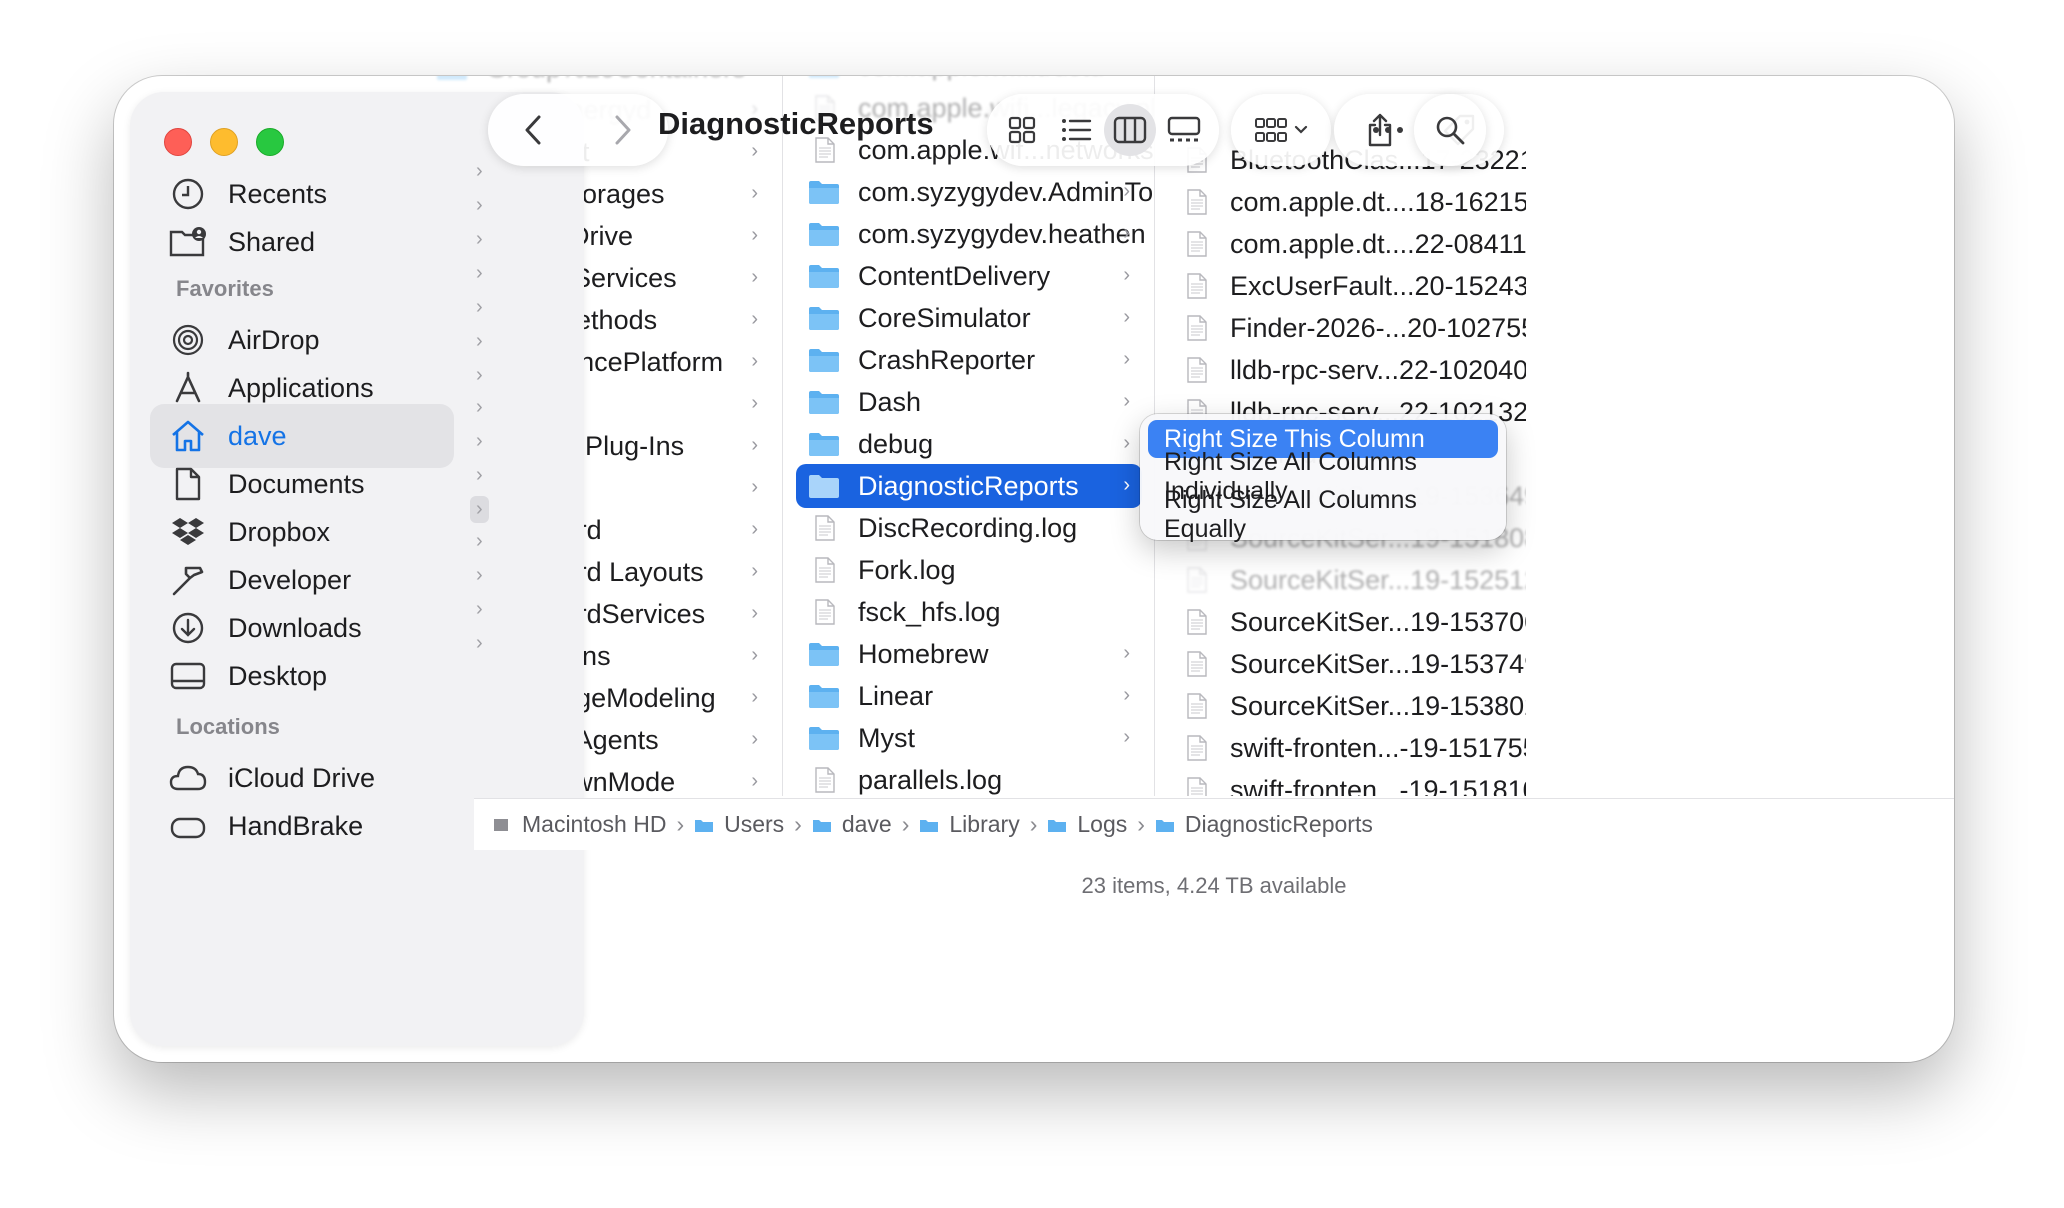 This screenshot has height=1208, width=2064. What do you see at coordinates (947, 359) in the screenshot?
I see `list-item-label: CrashReporter` at bounding box center [947, 359].